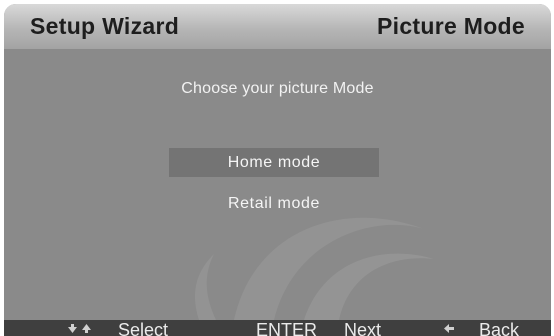 This screenshot has width=554, height=336. I want to click on header-bar: Setup Wizard Picture Mode, so click(277, 26).